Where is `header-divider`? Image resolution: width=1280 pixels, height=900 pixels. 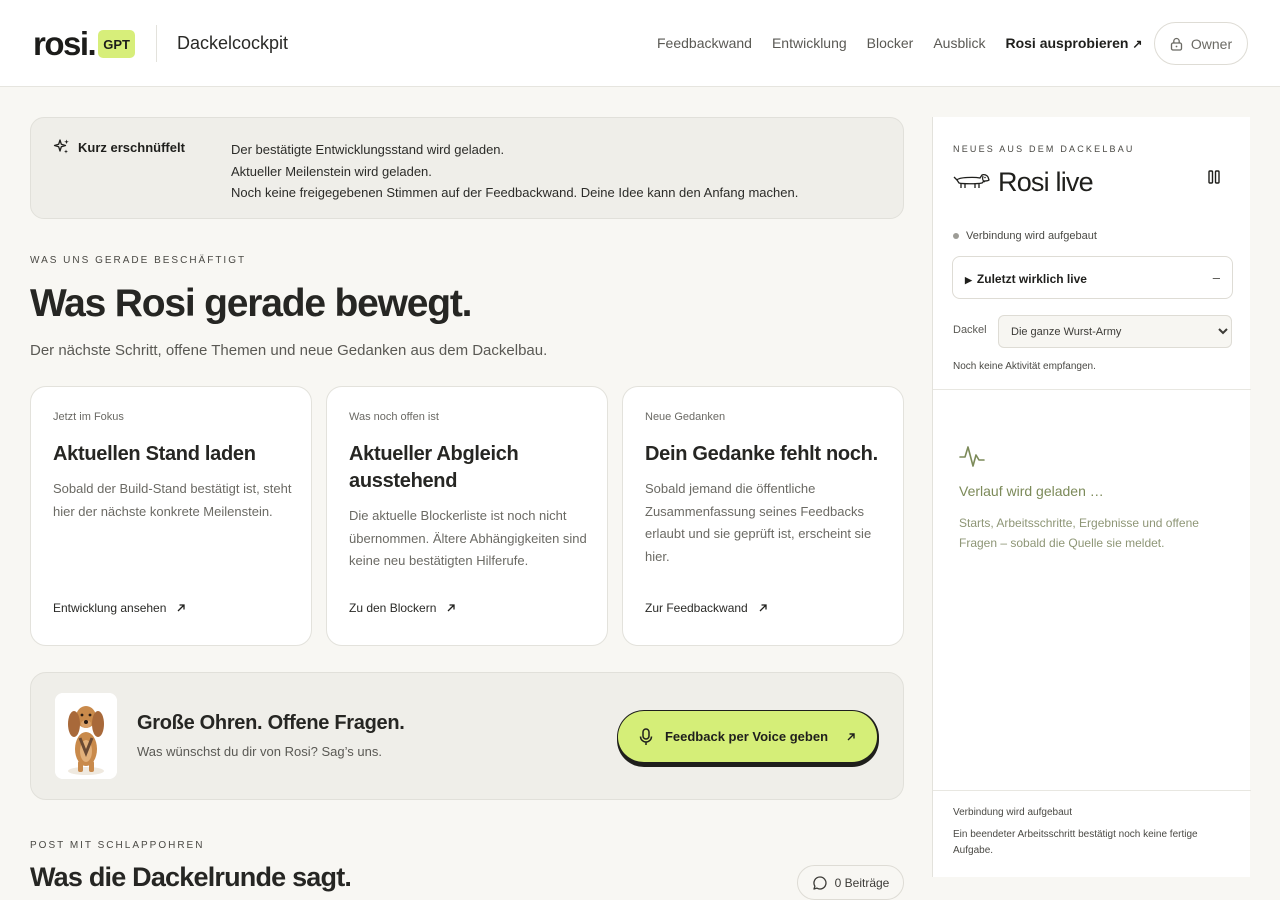 header-divider is located at coordinates (156, 43).